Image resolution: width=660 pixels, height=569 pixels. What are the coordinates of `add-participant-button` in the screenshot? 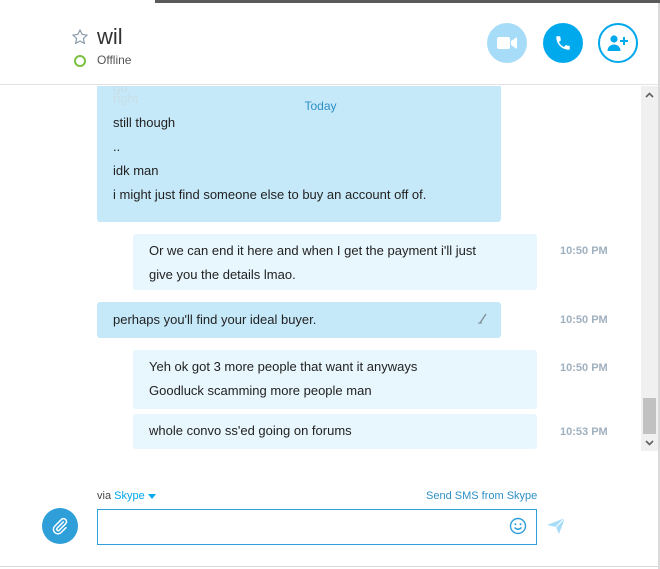 It's located at (618, 43).